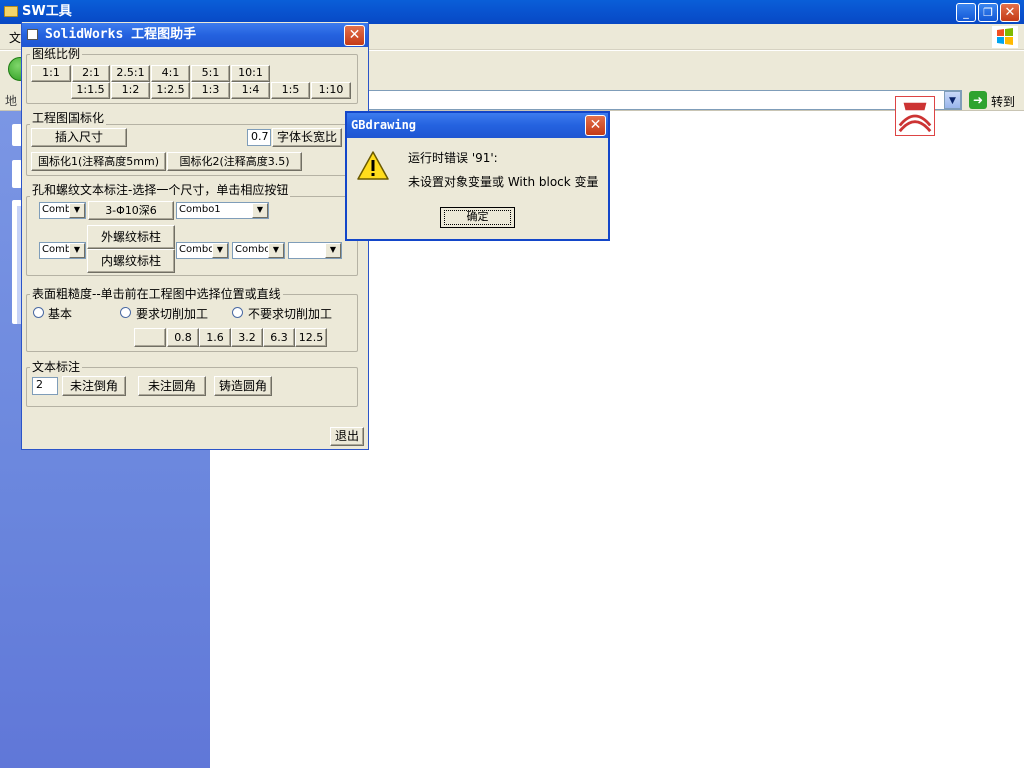  I want to click on scale-button: 1:2.5, so click(170, 90).